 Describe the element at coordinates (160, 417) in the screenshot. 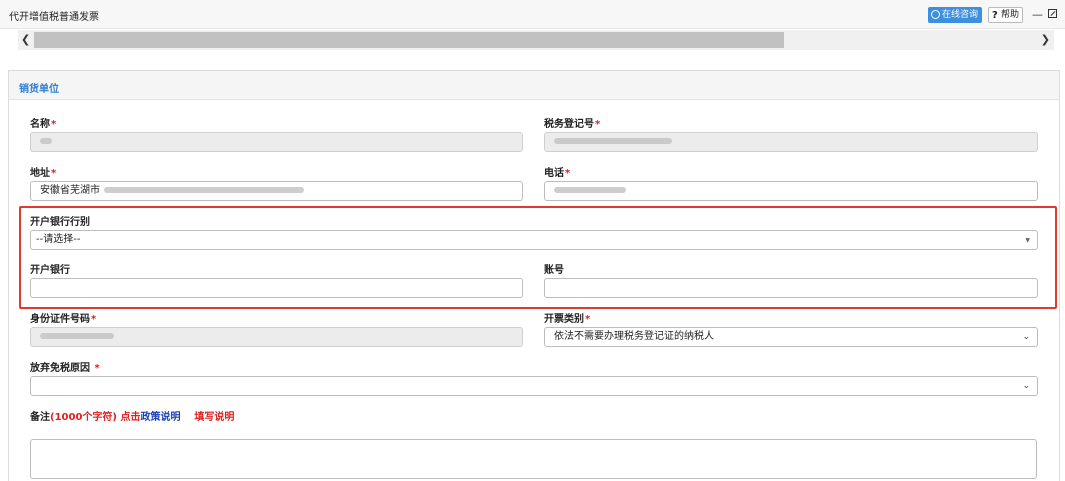

I see `policy-link: 政策说明` at that location.